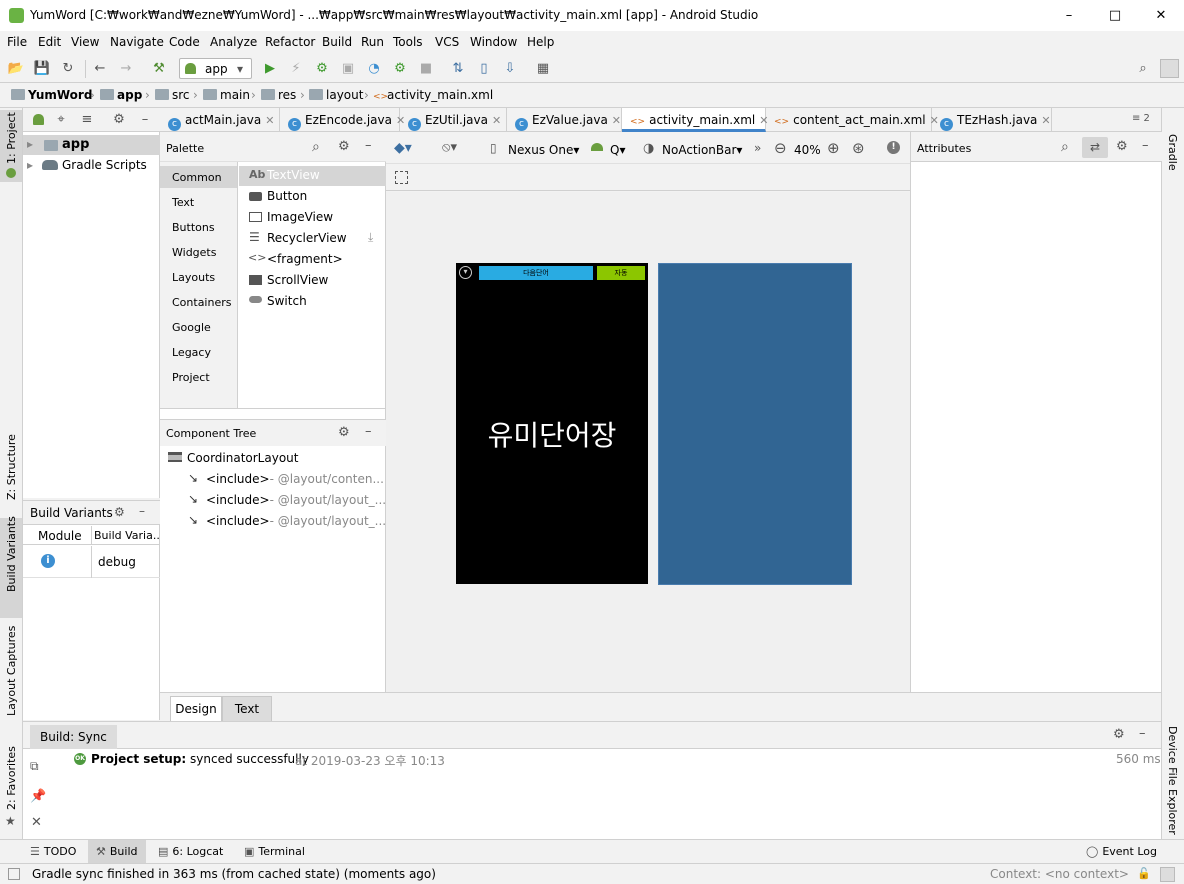 Image resolution: width=1184 pixels, height=884 pixels. I want to click on avatar, so click(1169, 68).